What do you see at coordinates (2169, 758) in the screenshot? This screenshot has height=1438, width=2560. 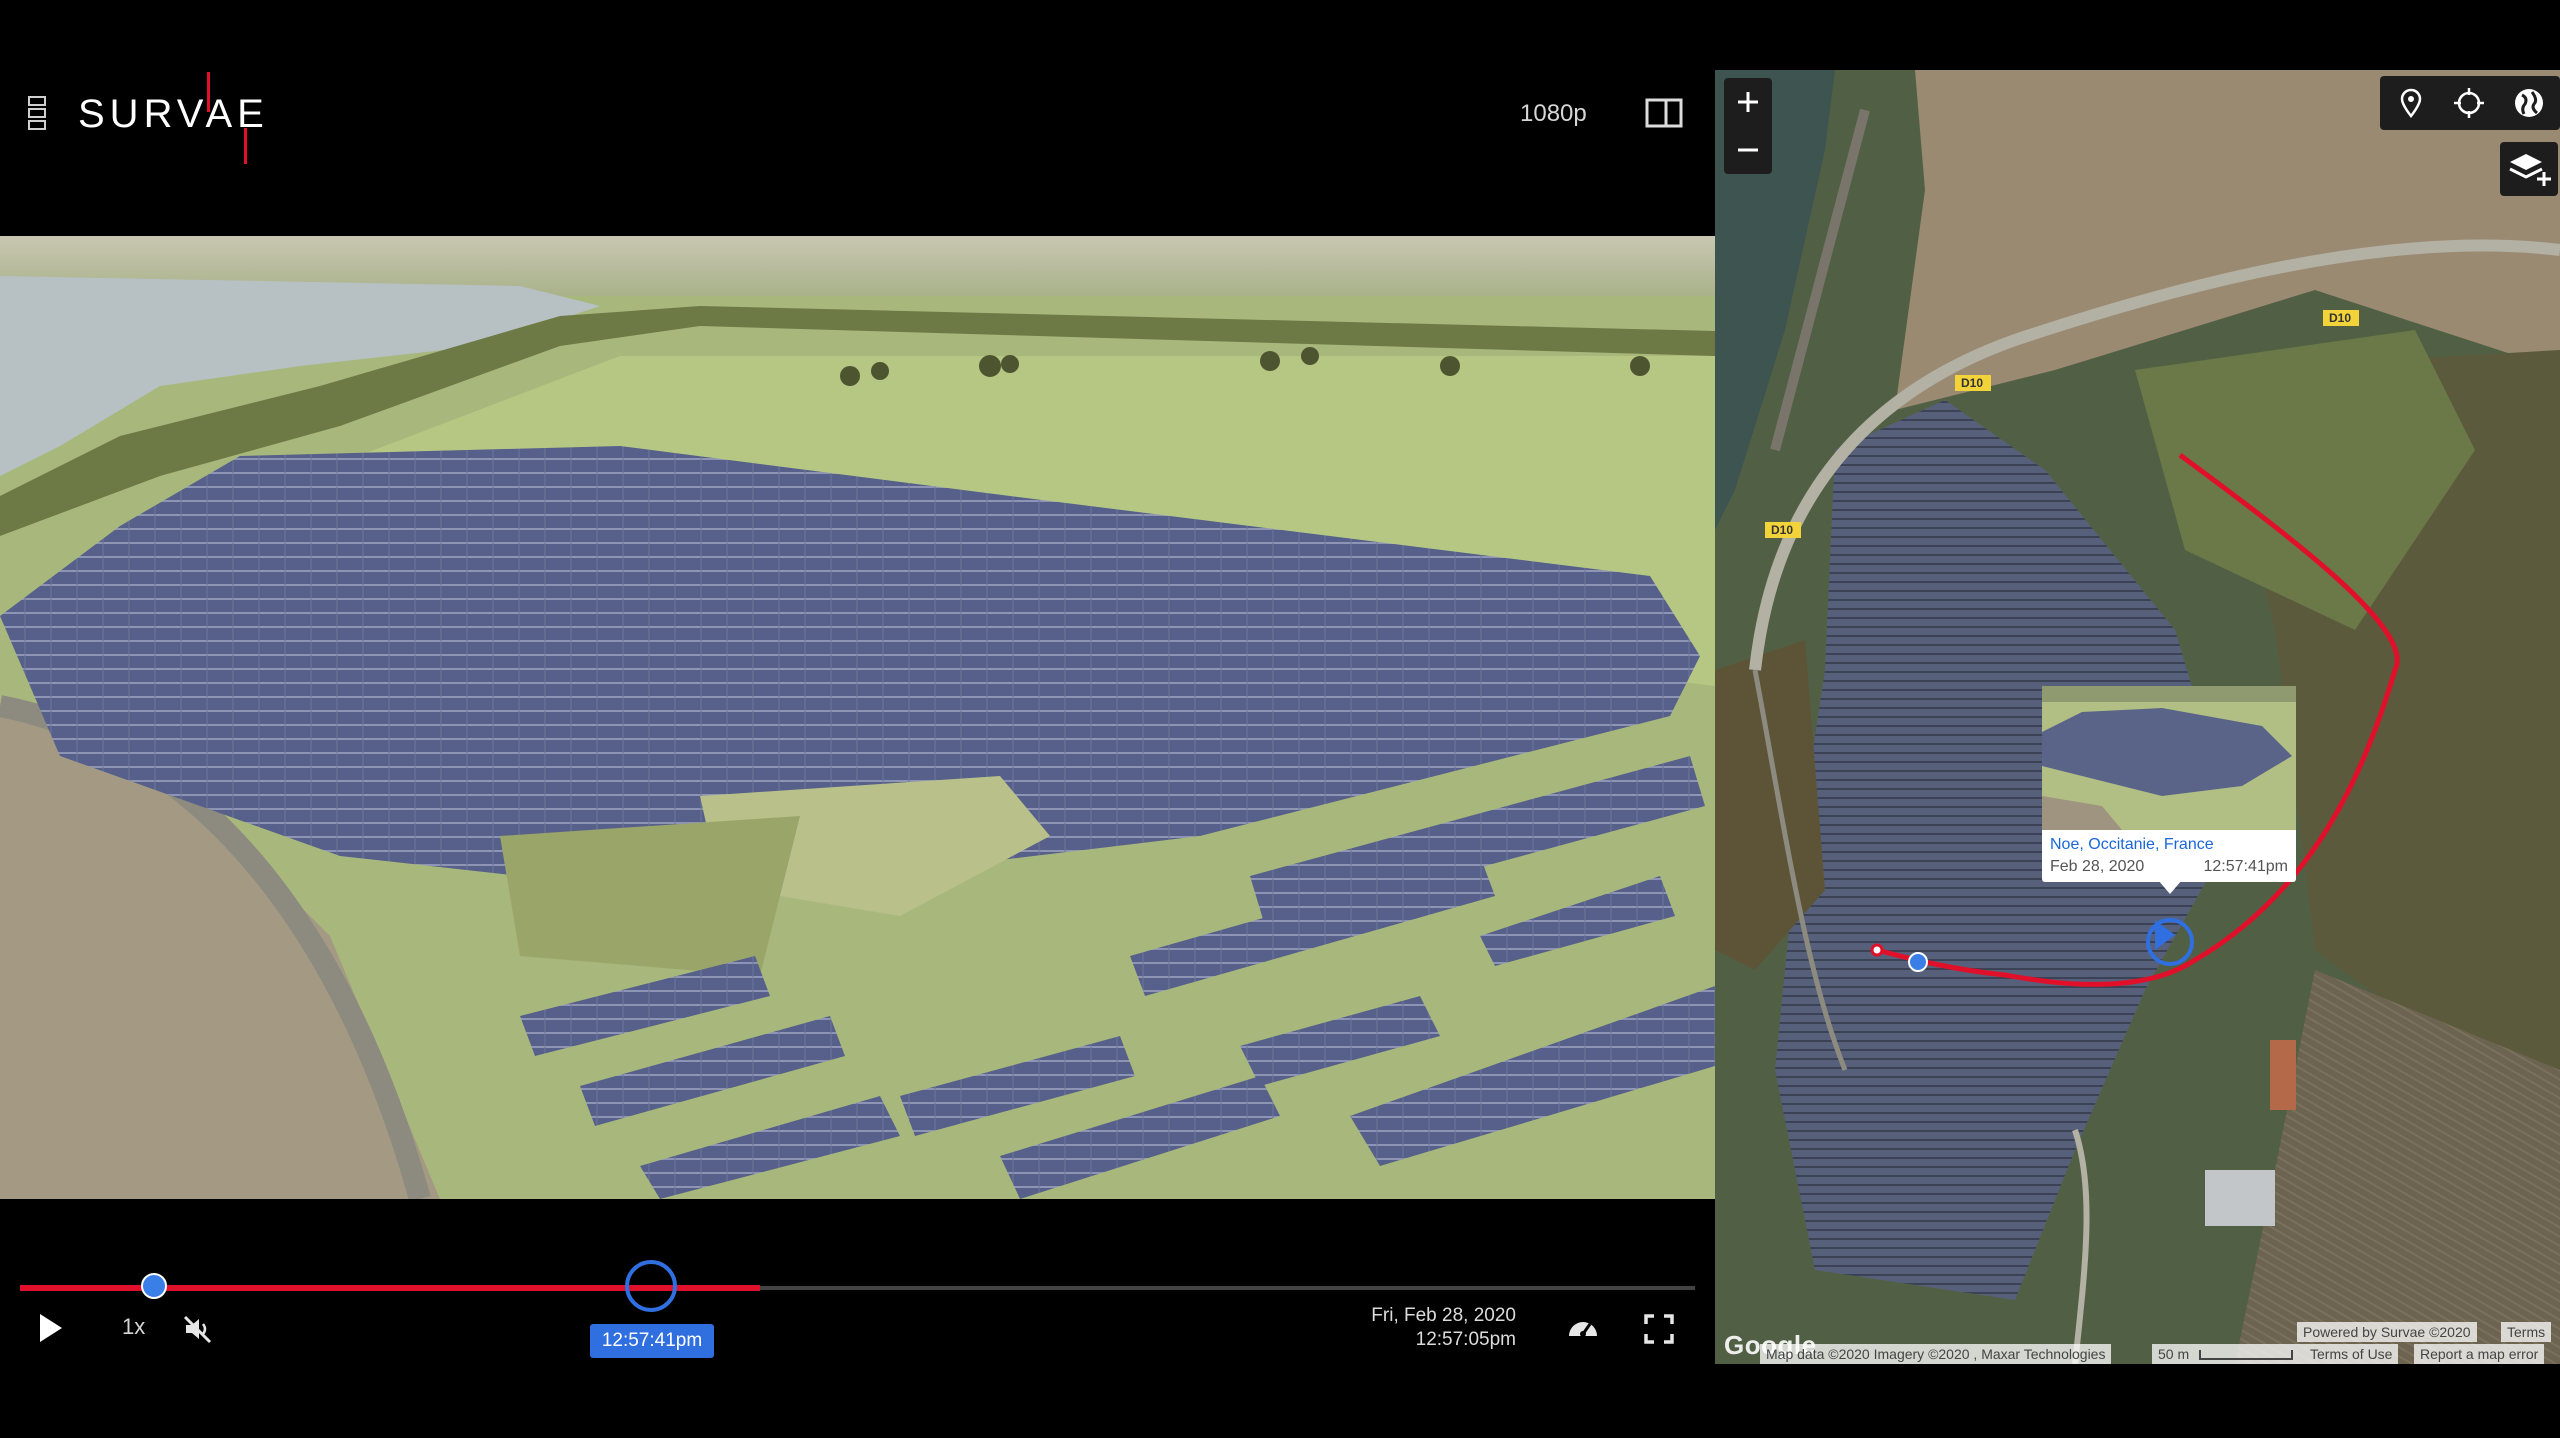 I see `frame-thumbnail` at bounding box center [2169, 758].